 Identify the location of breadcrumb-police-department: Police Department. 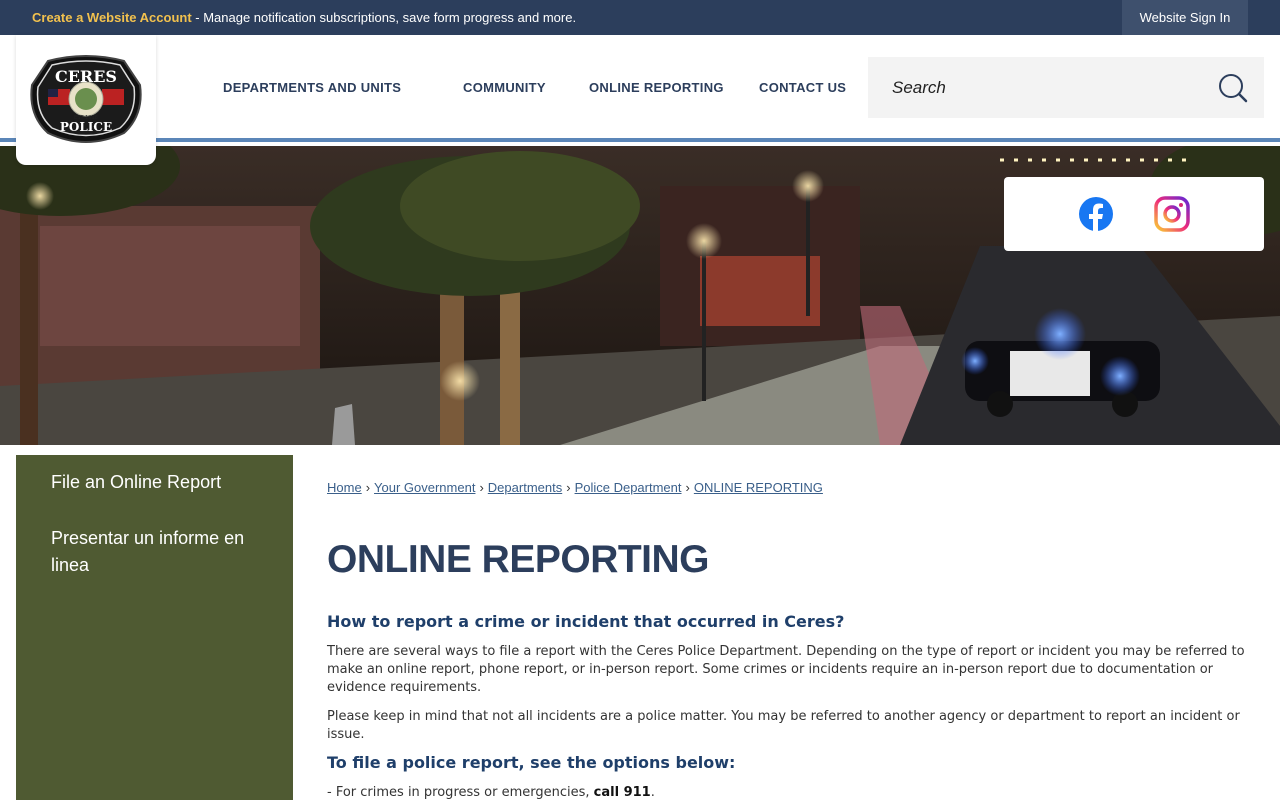
(628, 487).